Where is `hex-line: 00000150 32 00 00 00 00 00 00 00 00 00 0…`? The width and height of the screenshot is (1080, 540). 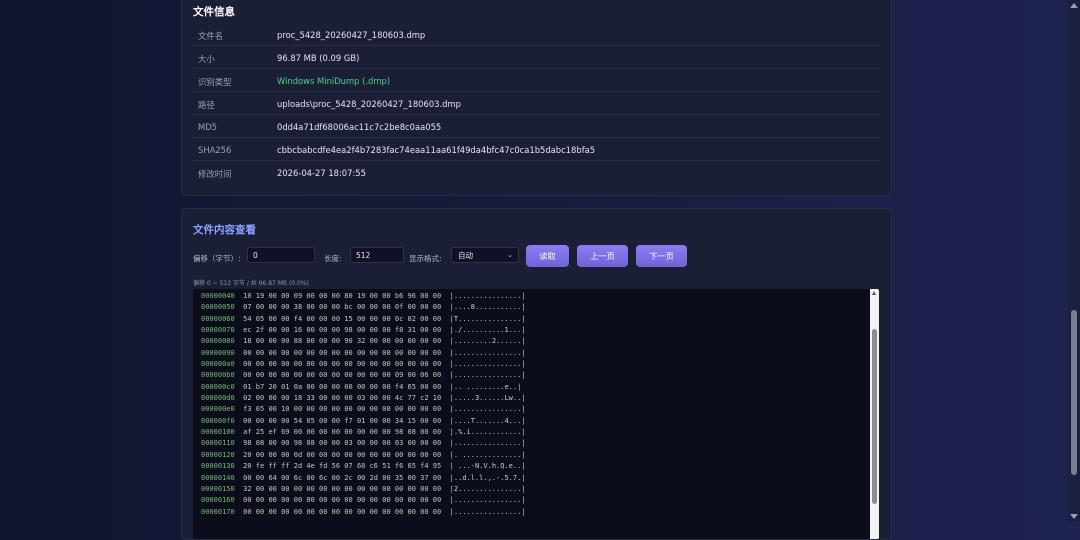 hex-line: 00000150 32 00 00 00 00 00 00 00 00 00 0… is located at coordinates (363, 489).